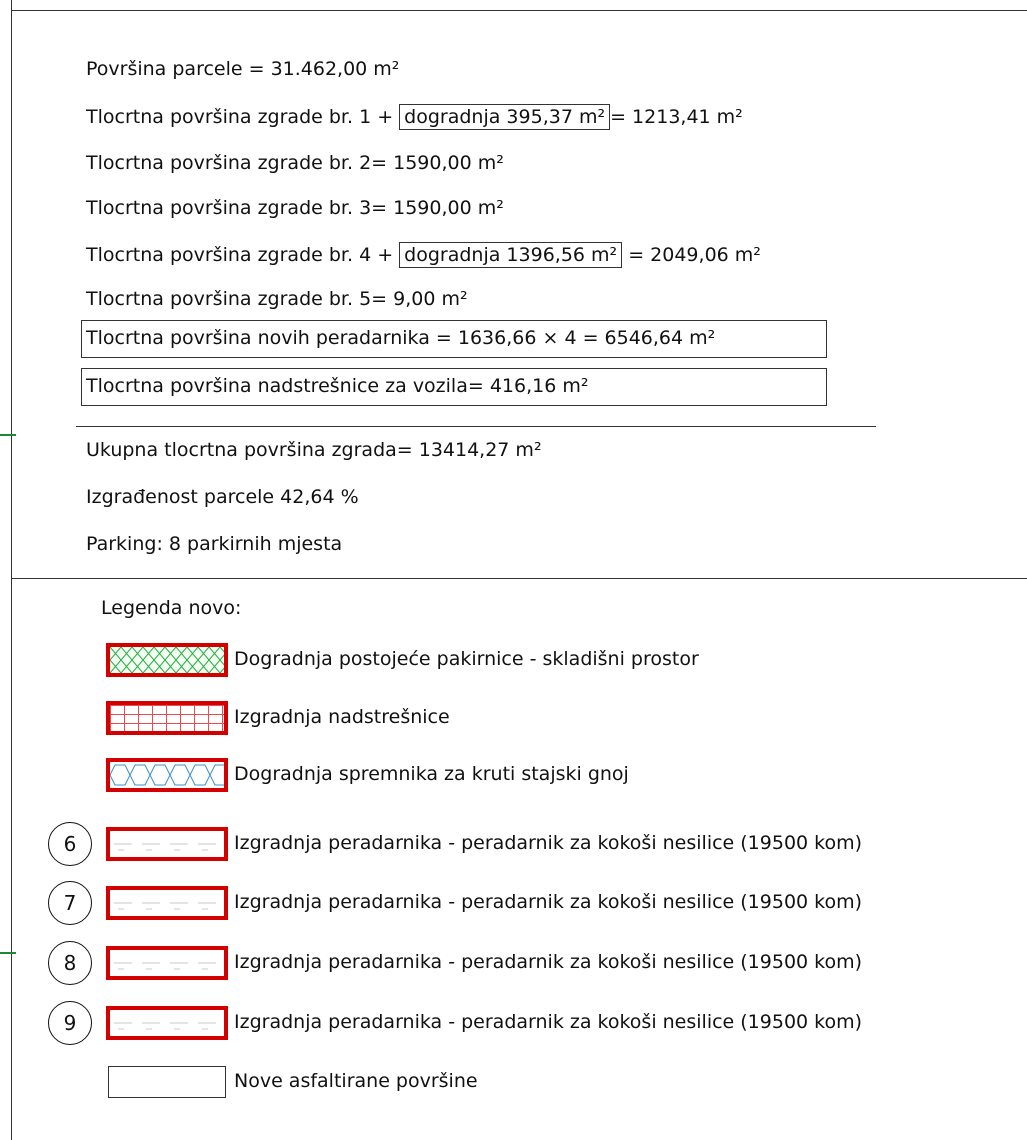  What do you see at coordinates (167, 775) in the screenshot?
I see `legend-swatch-blue-hexagon` at bounding box center [167, 775].